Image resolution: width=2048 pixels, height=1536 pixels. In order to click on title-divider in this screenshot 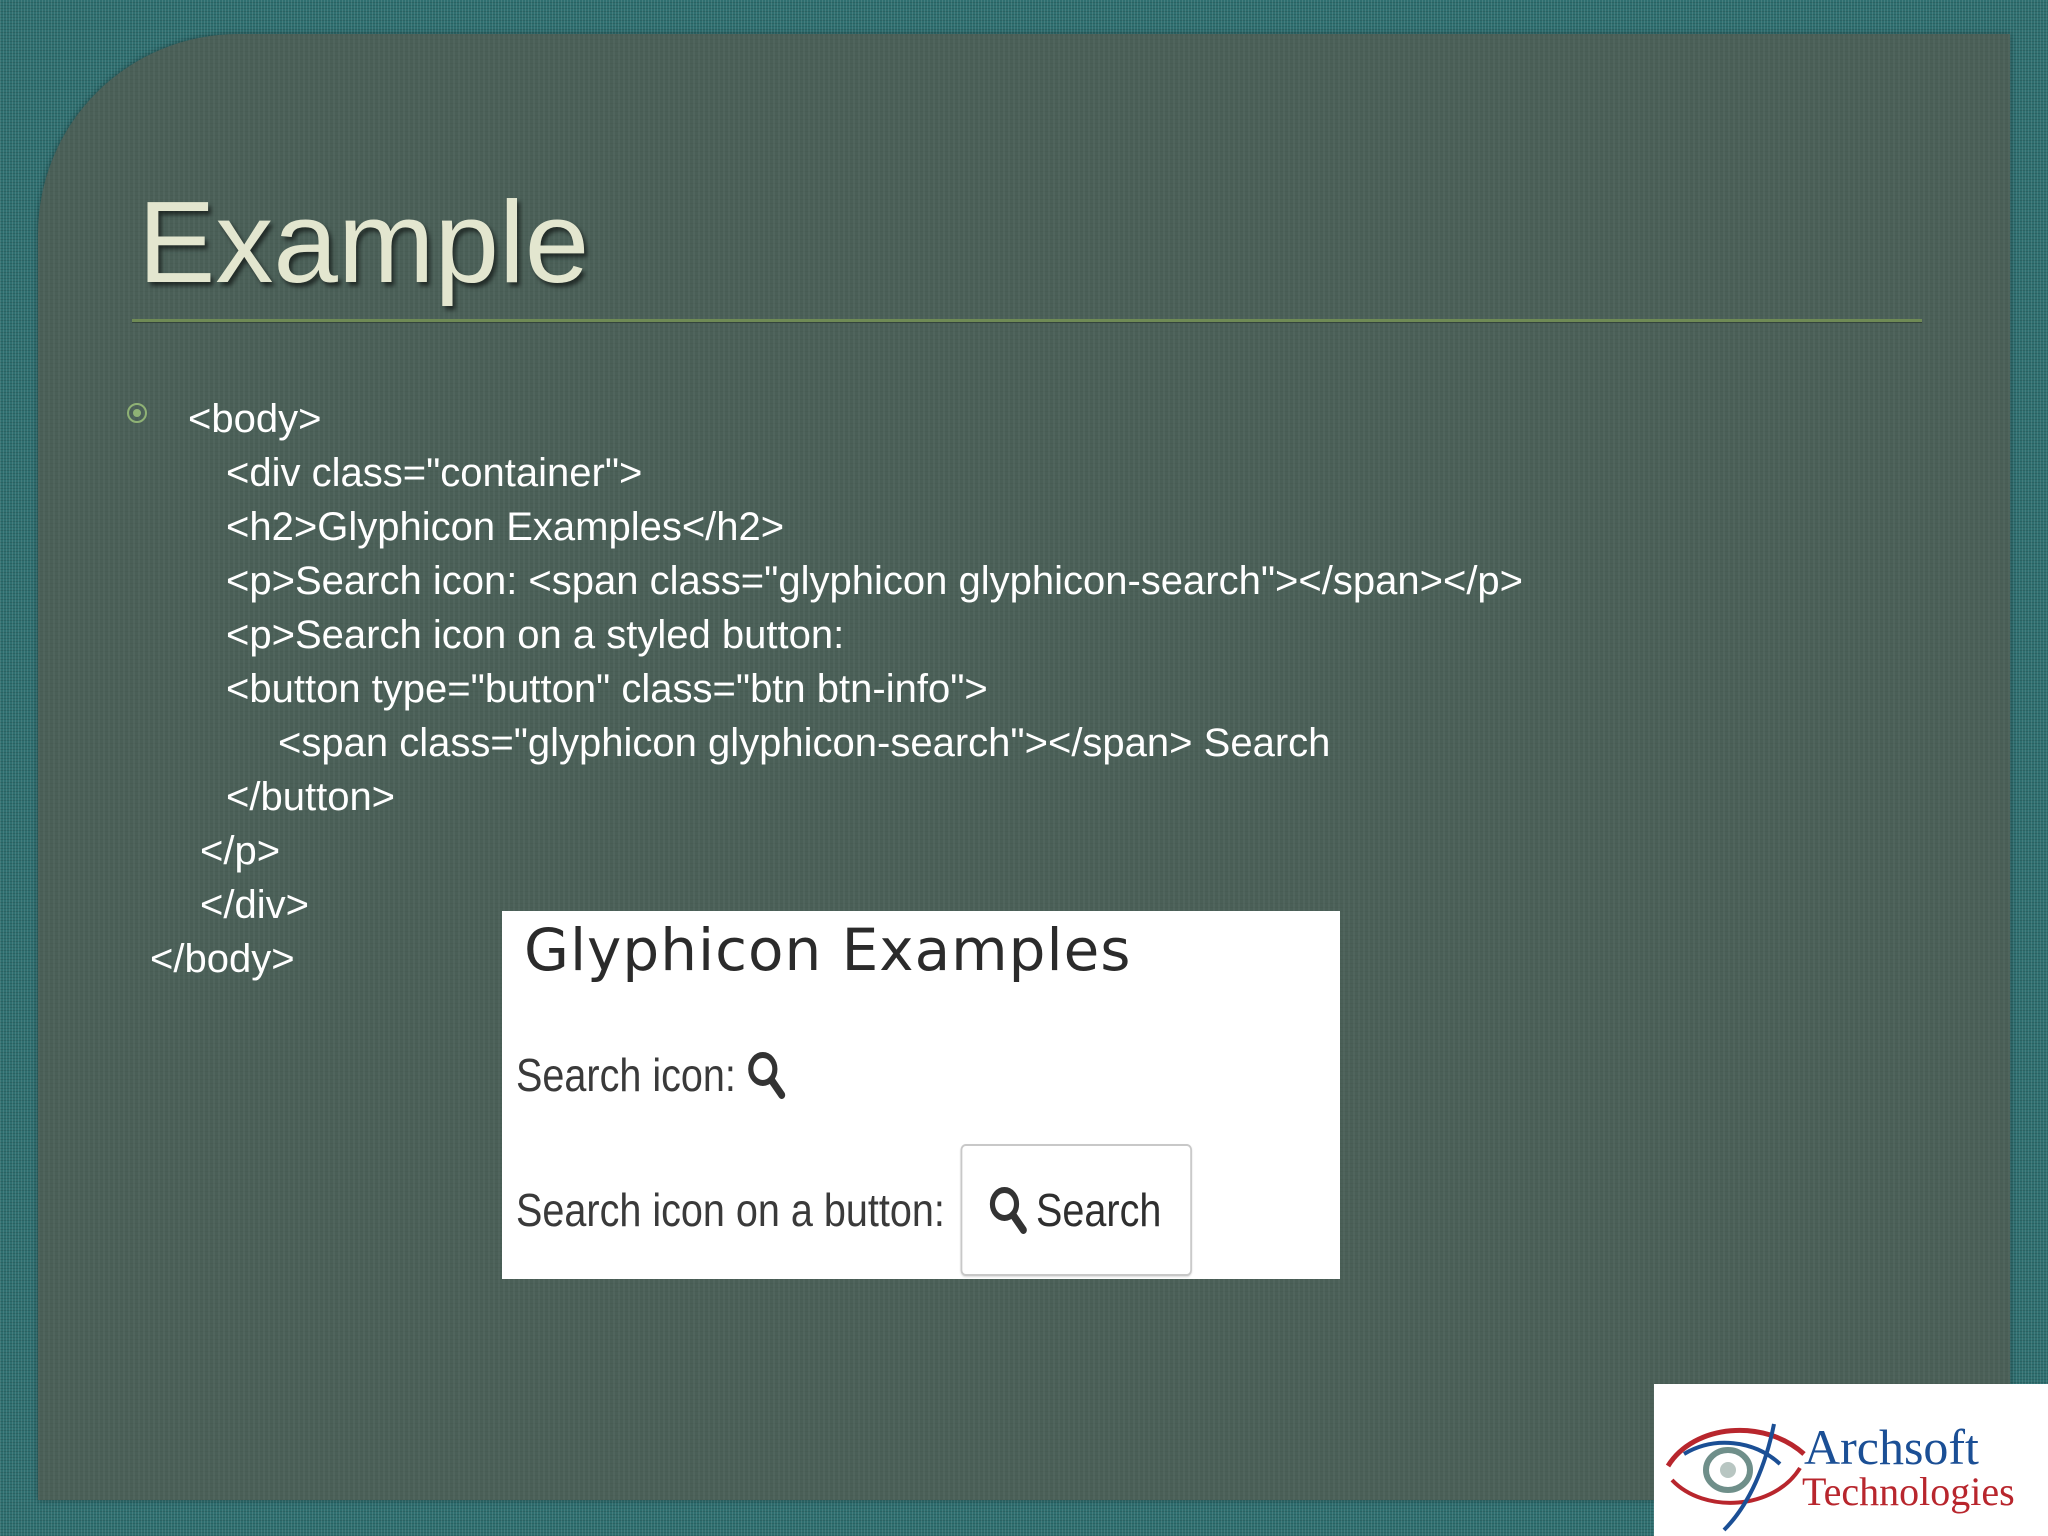, I will do `click(1027, 321)`.